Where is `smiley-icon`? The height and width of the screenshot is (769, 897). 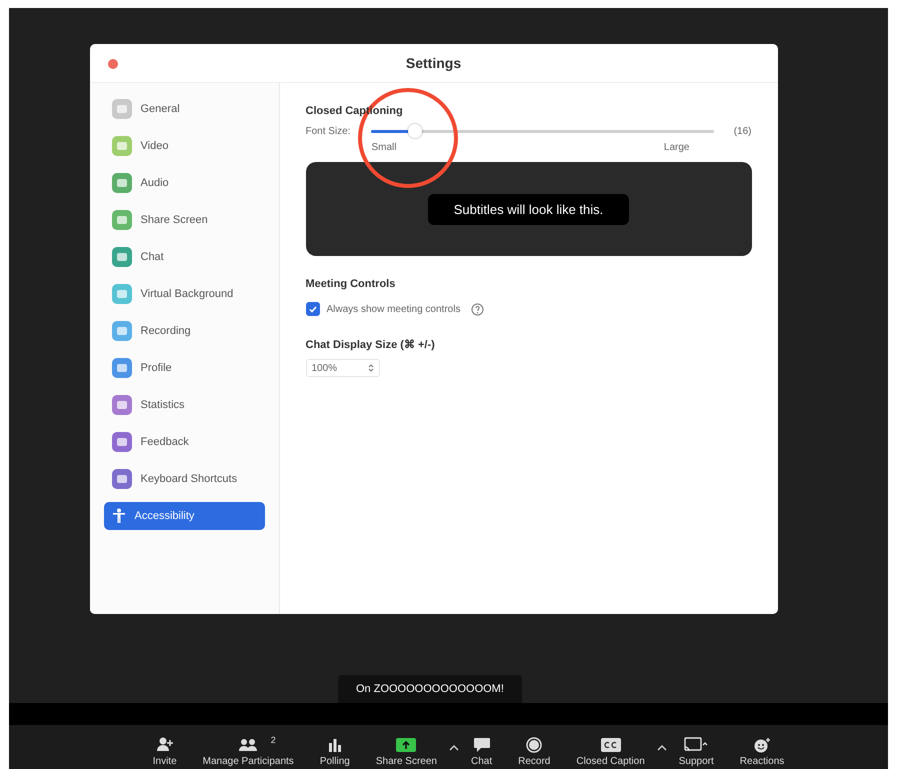 smiley-icon is located at coordinates (762, 745).